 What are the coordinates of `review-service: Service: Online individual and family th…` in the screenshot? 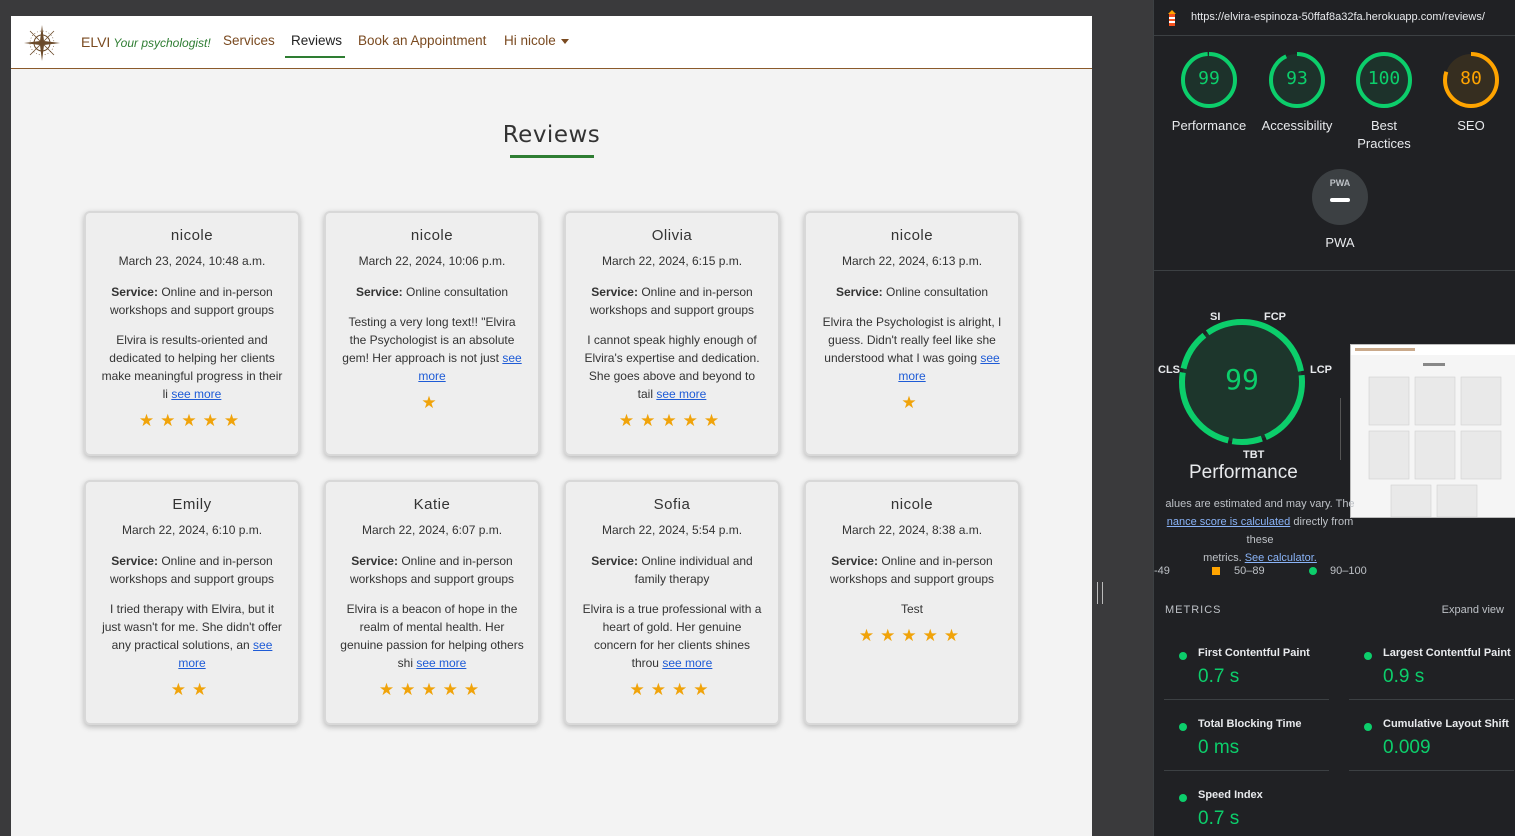 It's located at (672, 570).